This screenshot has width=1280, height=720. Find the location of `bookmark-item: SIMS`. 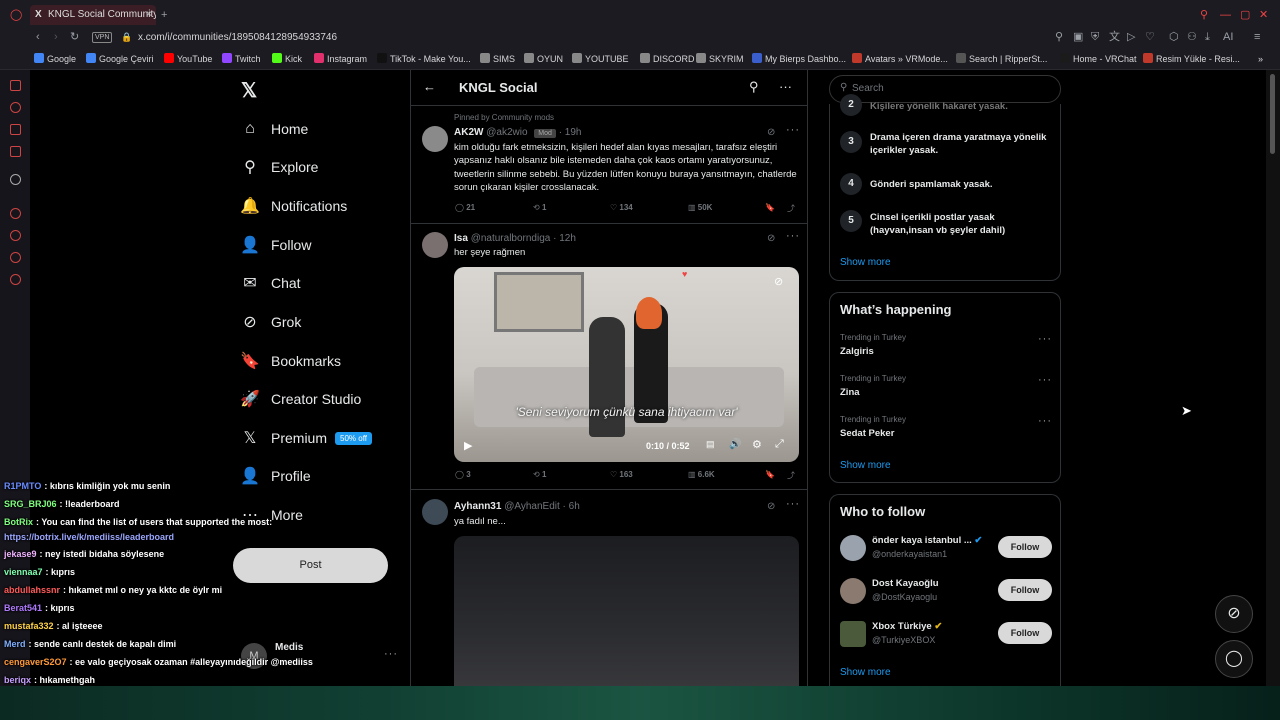

bookmark-item: SIMS is located at coordinates (497, 59).